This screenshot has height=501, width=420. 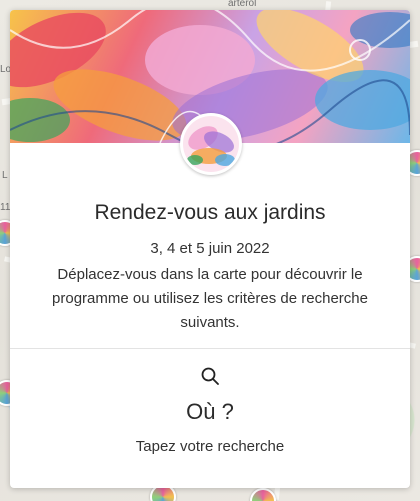 What do you see at coordinates (263, 494) in the screenshot?
I see `map-marker` at bounding box center [263, 494].